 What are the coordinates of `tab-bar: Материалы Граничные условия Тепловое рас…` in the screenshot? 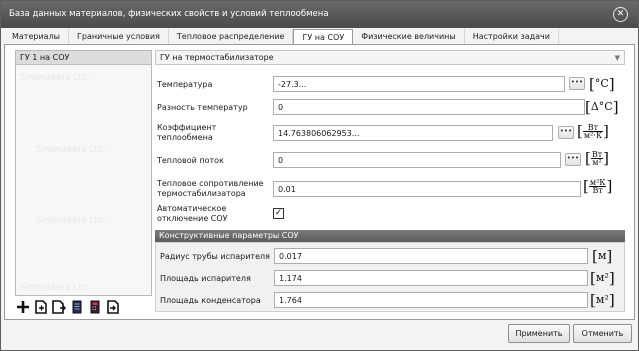 It's located at (319, 37).